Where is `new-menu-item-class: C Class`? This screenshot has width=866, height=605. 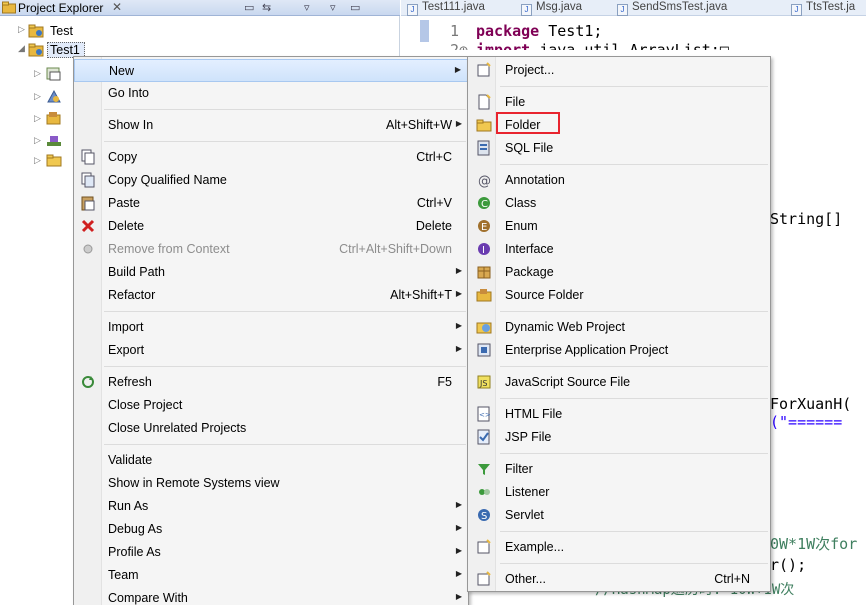
new-menu-item-class: C Class is located at coordinates (619, 203).